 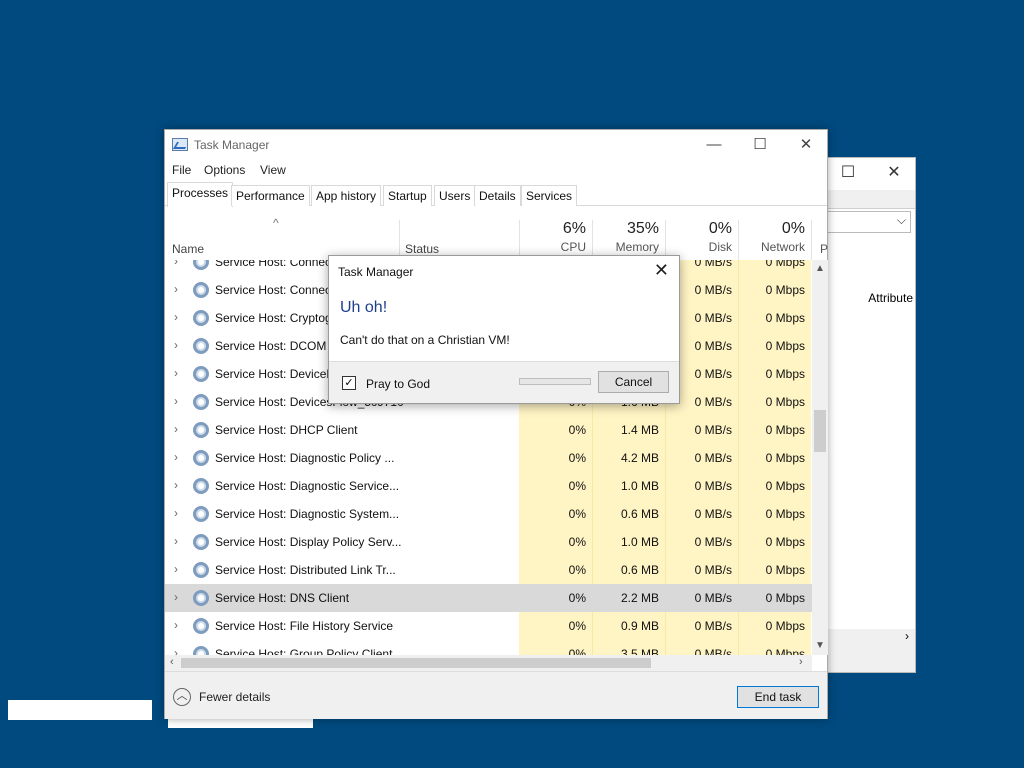 What do you see at coordinates (699, 237) in the screenshot?
I see `column-header-disk: 0% Disk` at bounding box center [699, 237].